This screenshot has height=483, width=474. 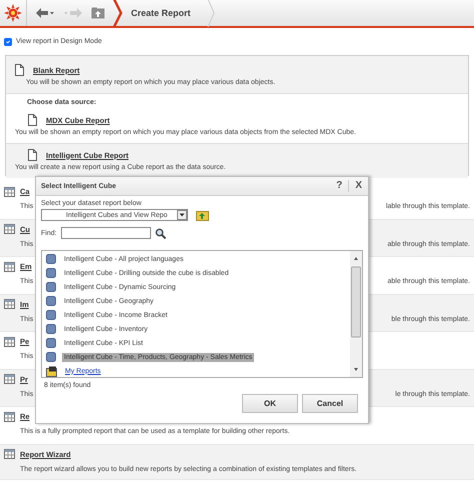 I want to click on find-field, so click(x=105, y=233).